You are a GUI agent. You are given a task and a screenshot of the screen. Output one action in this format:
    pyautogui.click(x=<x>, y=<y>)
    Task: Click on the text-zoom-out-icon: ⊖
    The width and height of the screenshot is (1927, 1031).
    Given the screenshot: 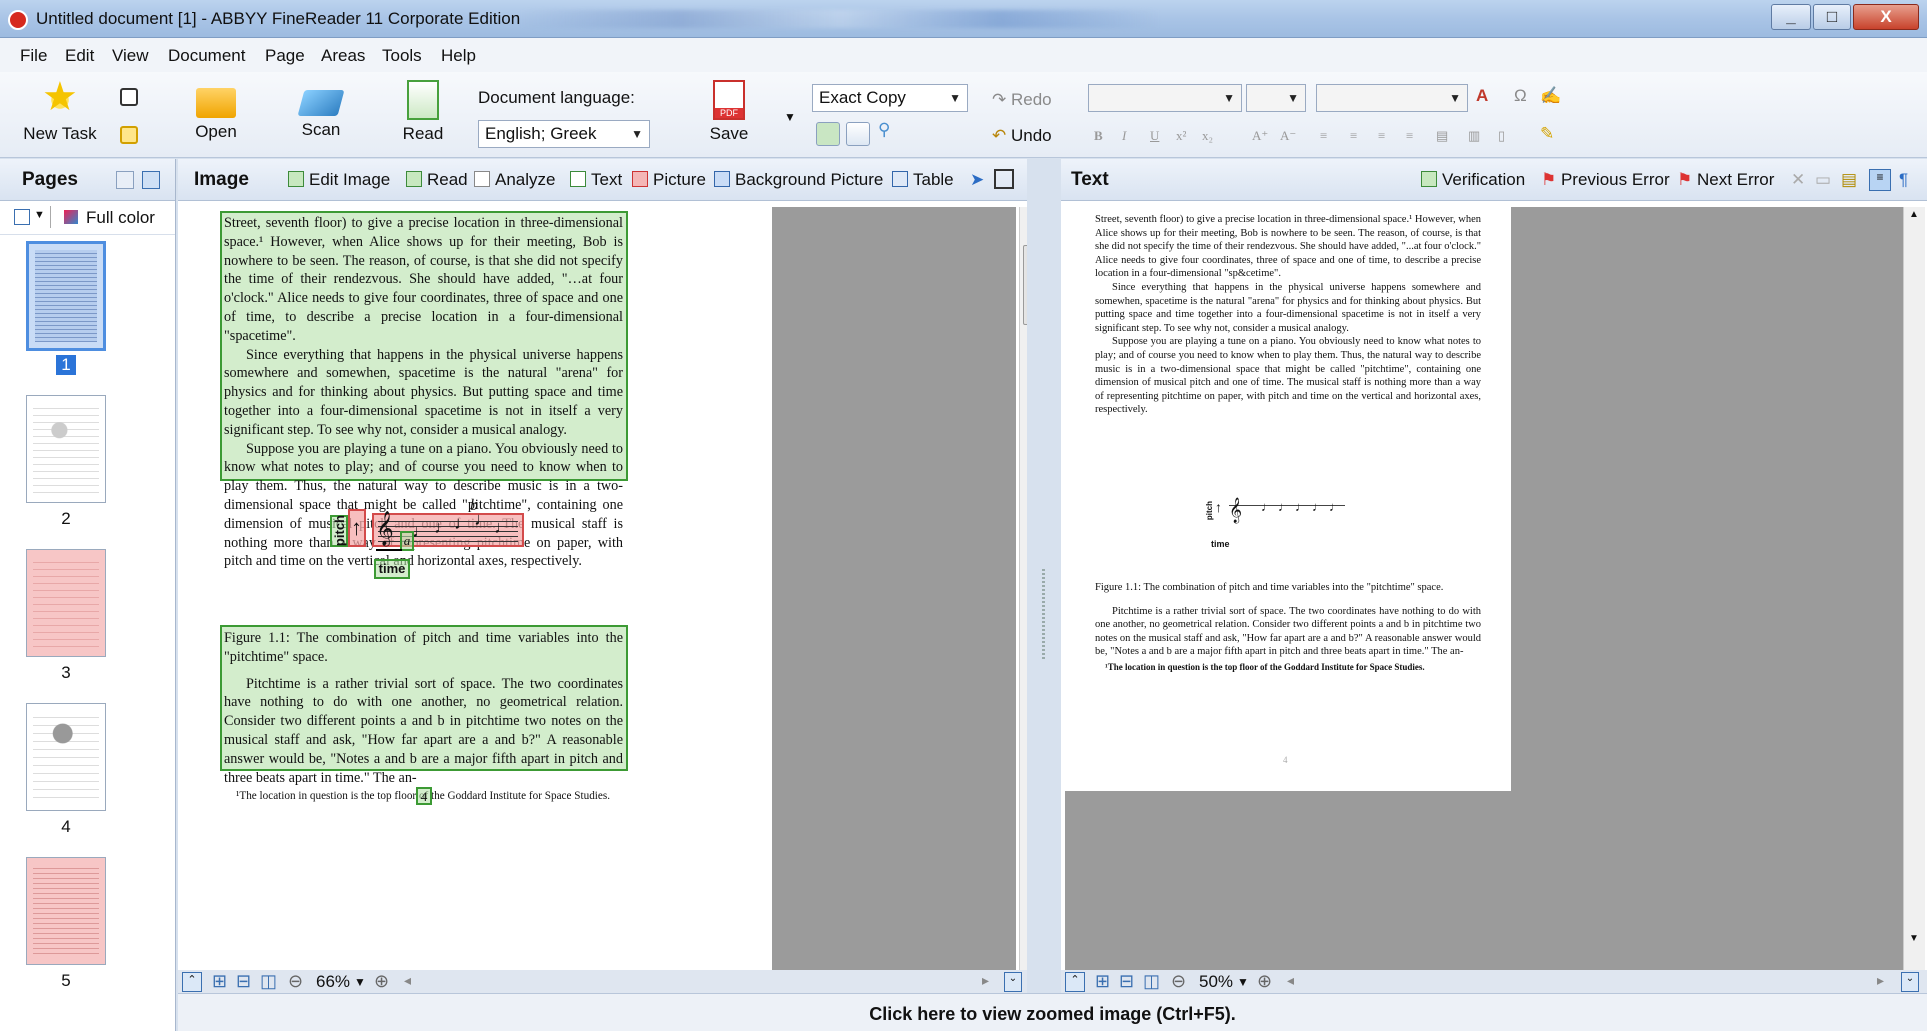 What is the action you would take?
    pyautogui.click(x=1178, y=981)
    